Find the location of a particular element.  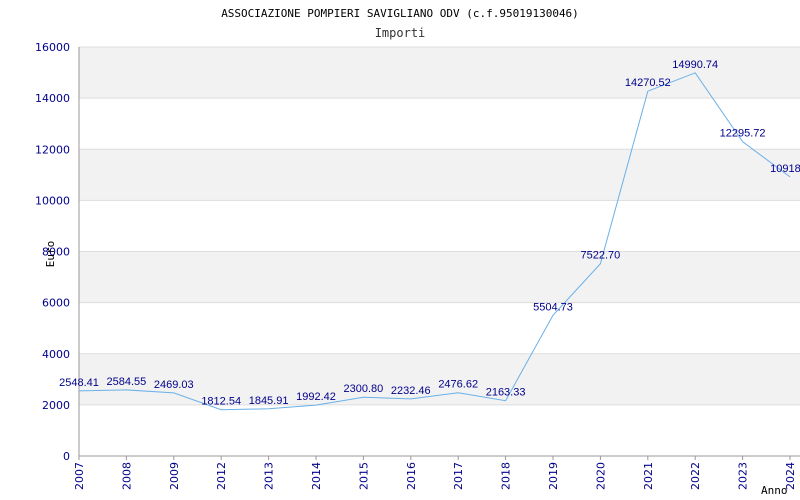

x-axis-label: Anno is located at coordinates (774, 490).